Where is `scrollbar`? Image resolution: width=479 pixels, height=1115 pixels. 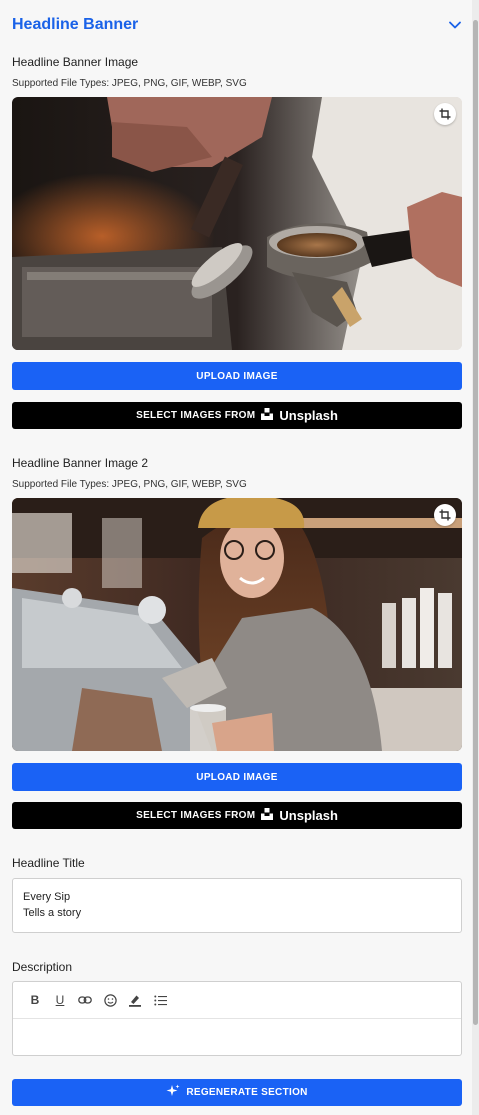
scrollbar is located at coordinates (475, 557).